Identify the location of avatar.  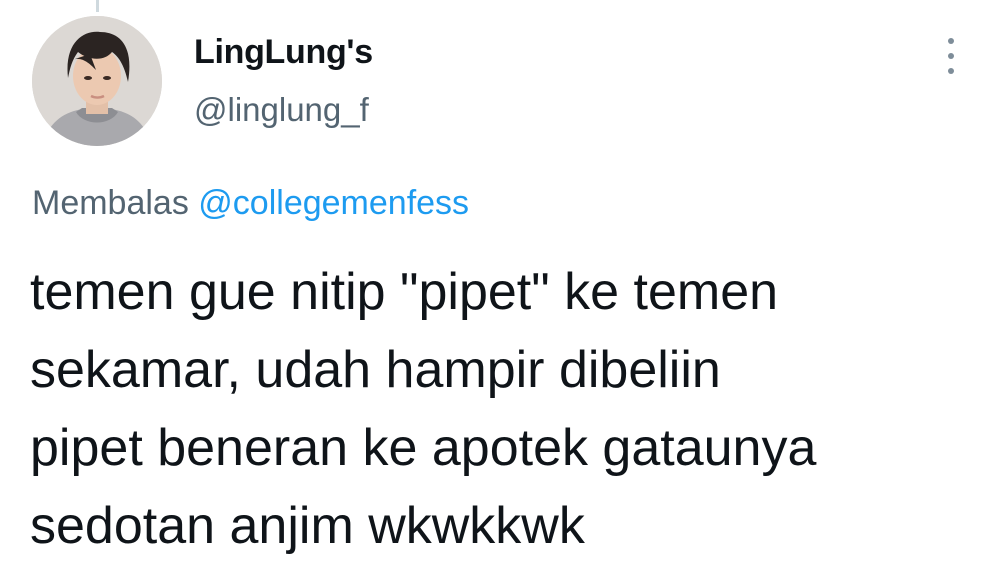
(97, 81).